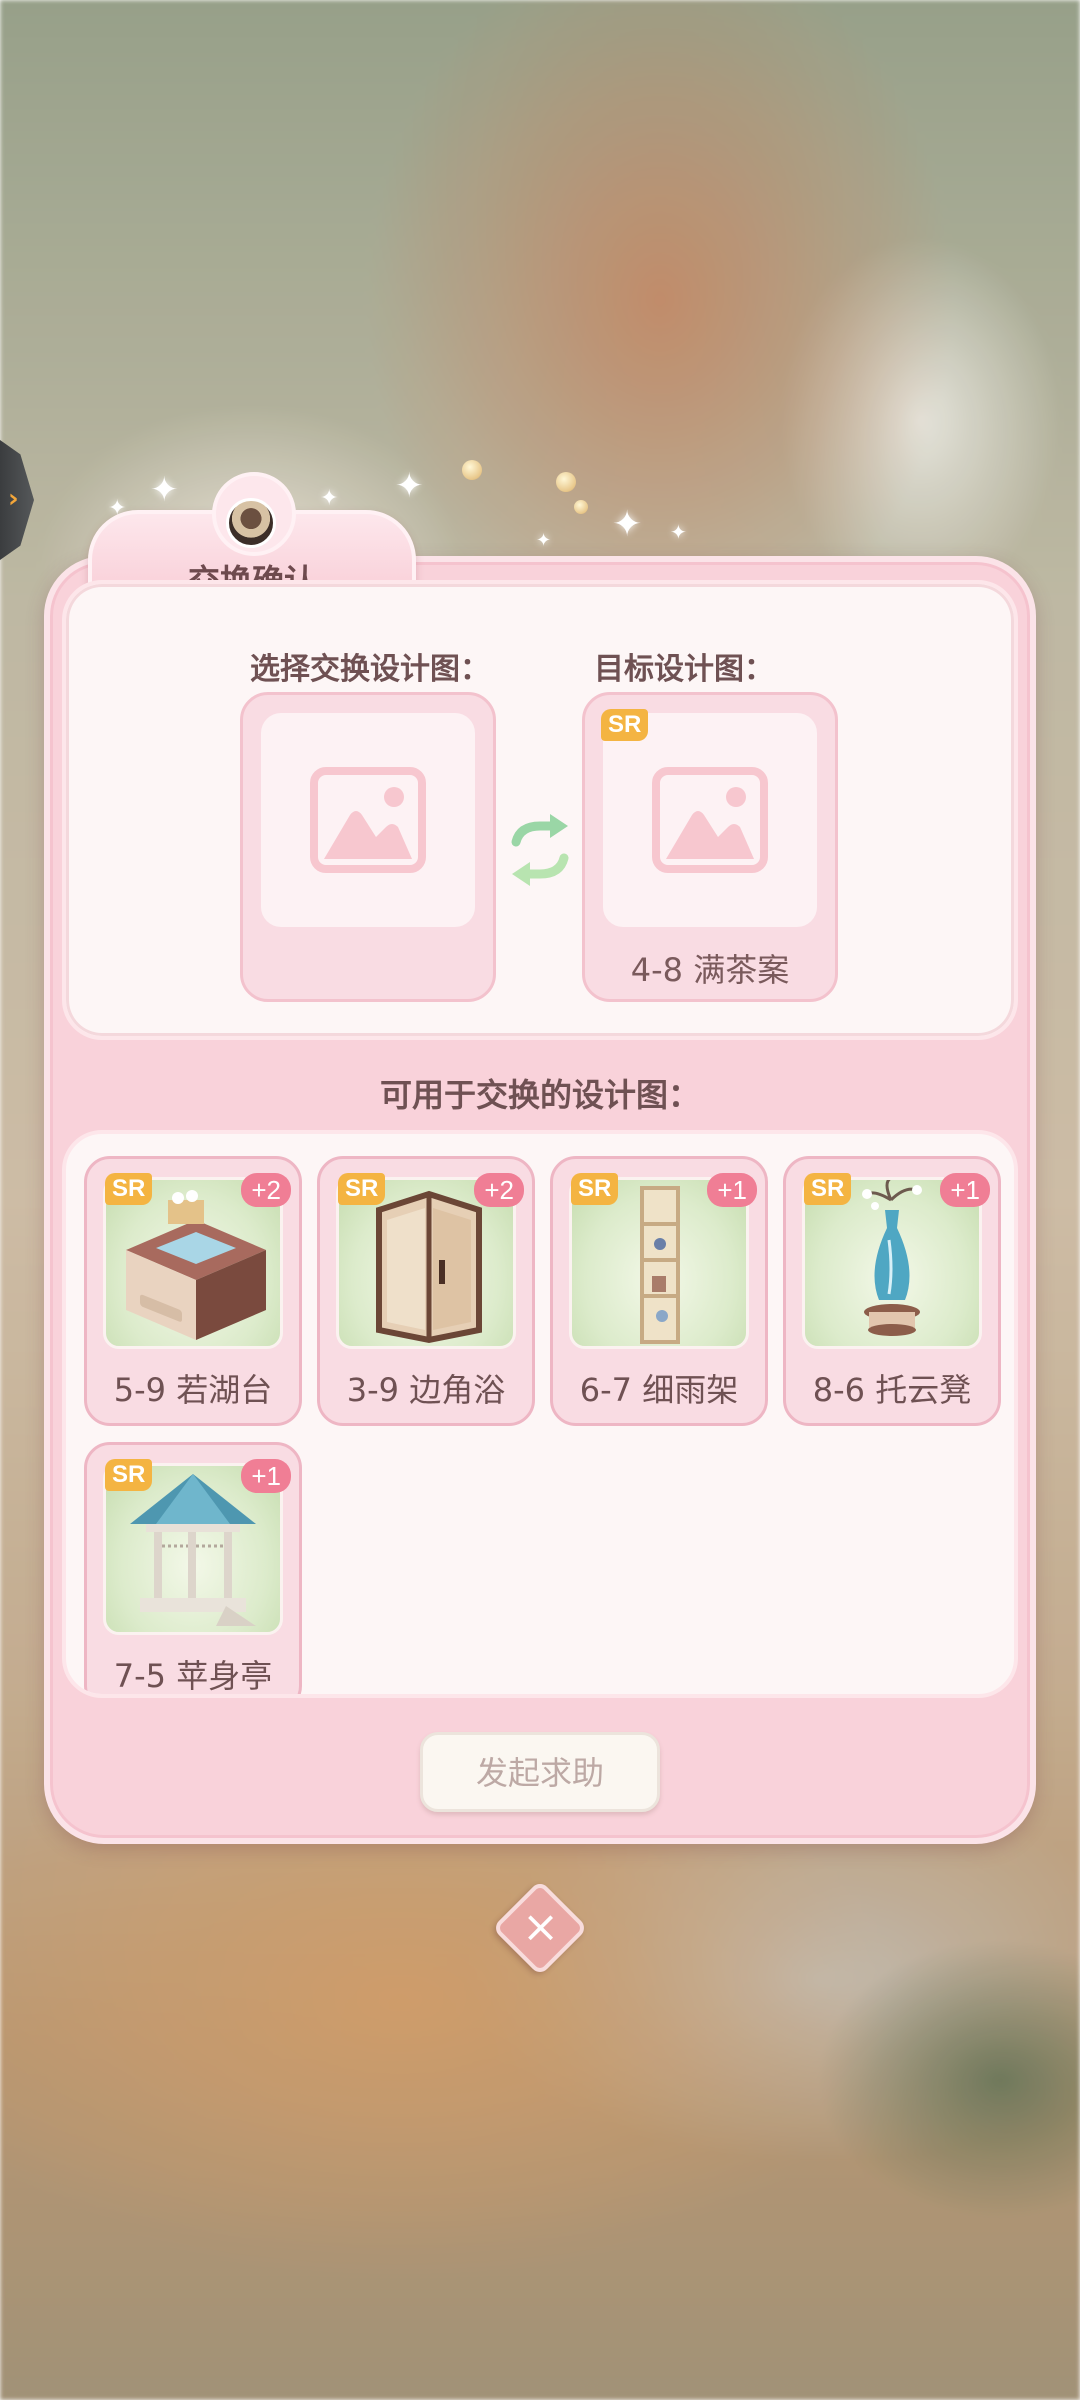  I want to click on blueprint-card: SR +1 8-6 托云凳, so click(892, 1291).